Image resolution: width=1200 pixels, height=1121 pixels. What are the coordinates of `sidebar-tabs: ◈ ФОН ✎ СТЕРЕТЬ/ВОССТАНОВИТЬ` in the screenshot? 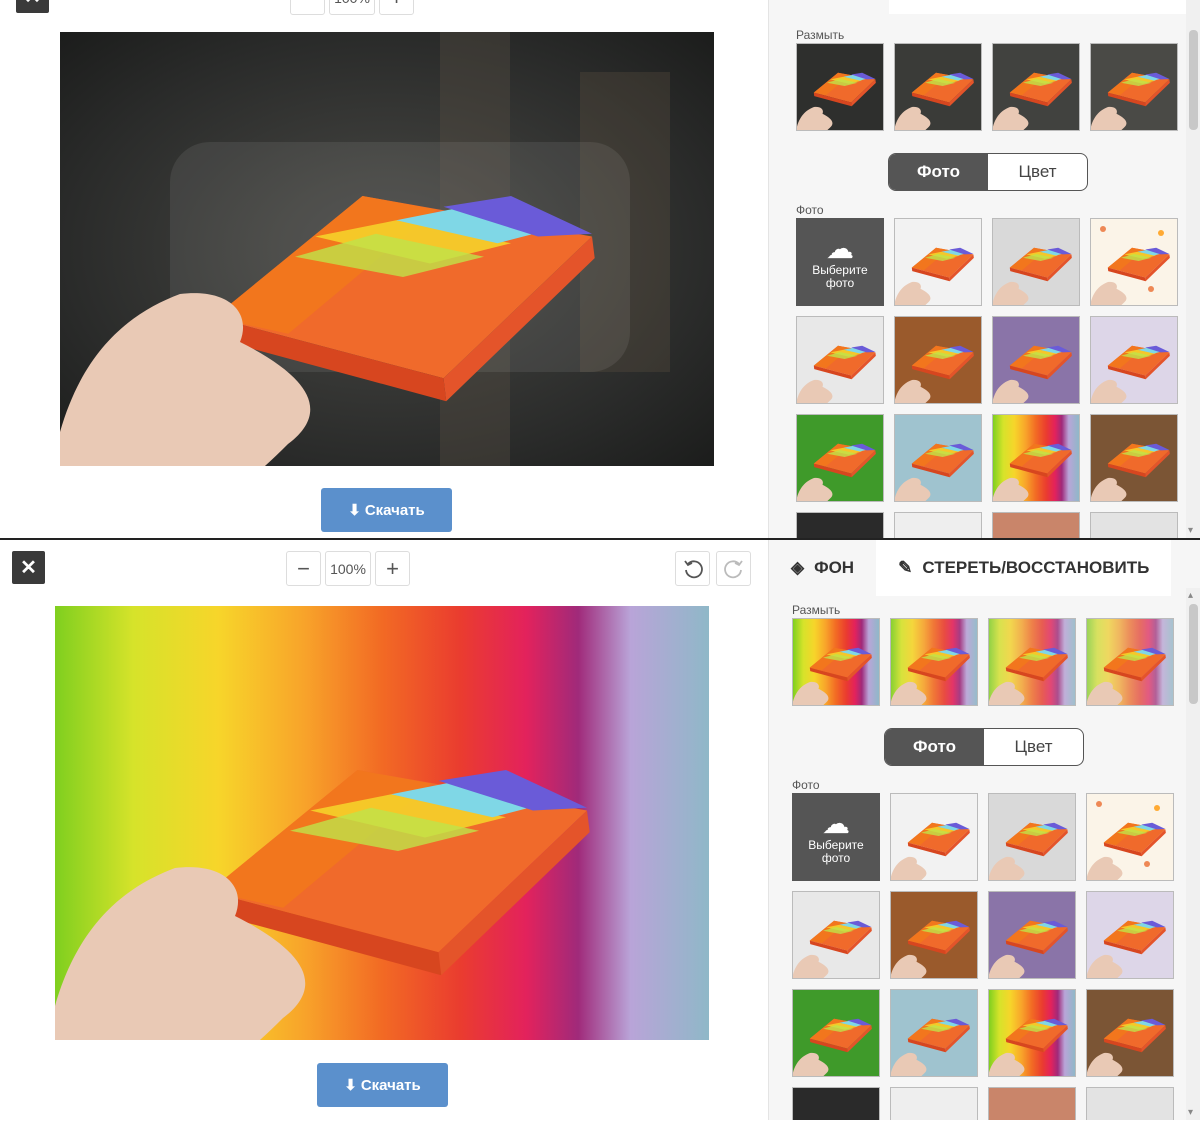 It's located at (984, 568).